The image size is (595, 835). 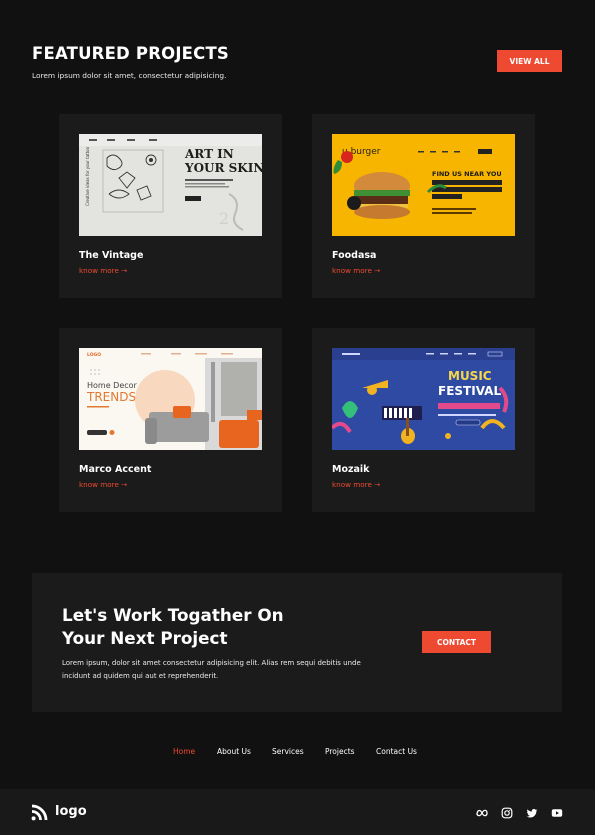 I want to click on thumb-headline-2: TRENDS, so click(x=111, y=397).